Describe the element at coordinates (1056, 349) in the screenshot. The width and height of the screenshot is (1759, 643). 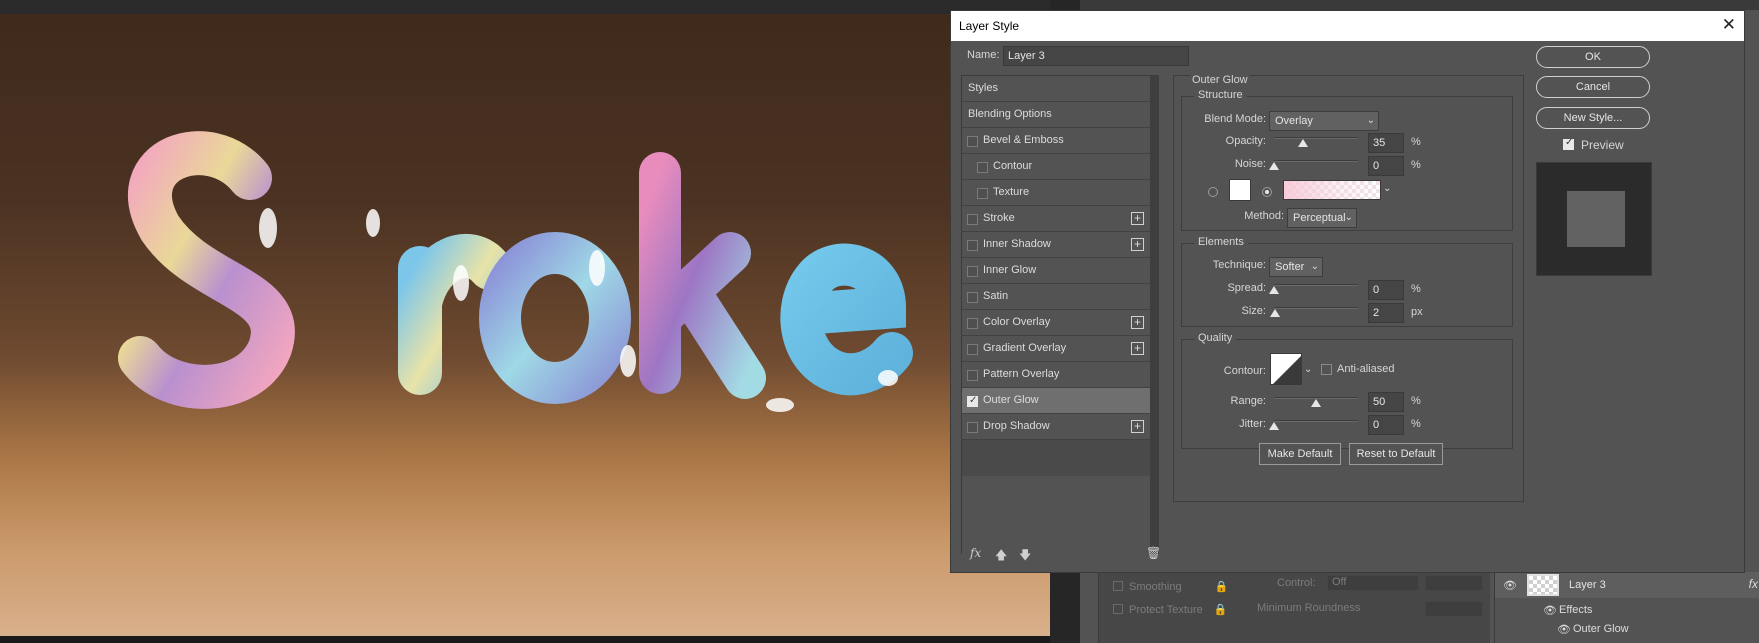
I see `style-item-gradient-overlay: Gradient Overlay +` at that location.